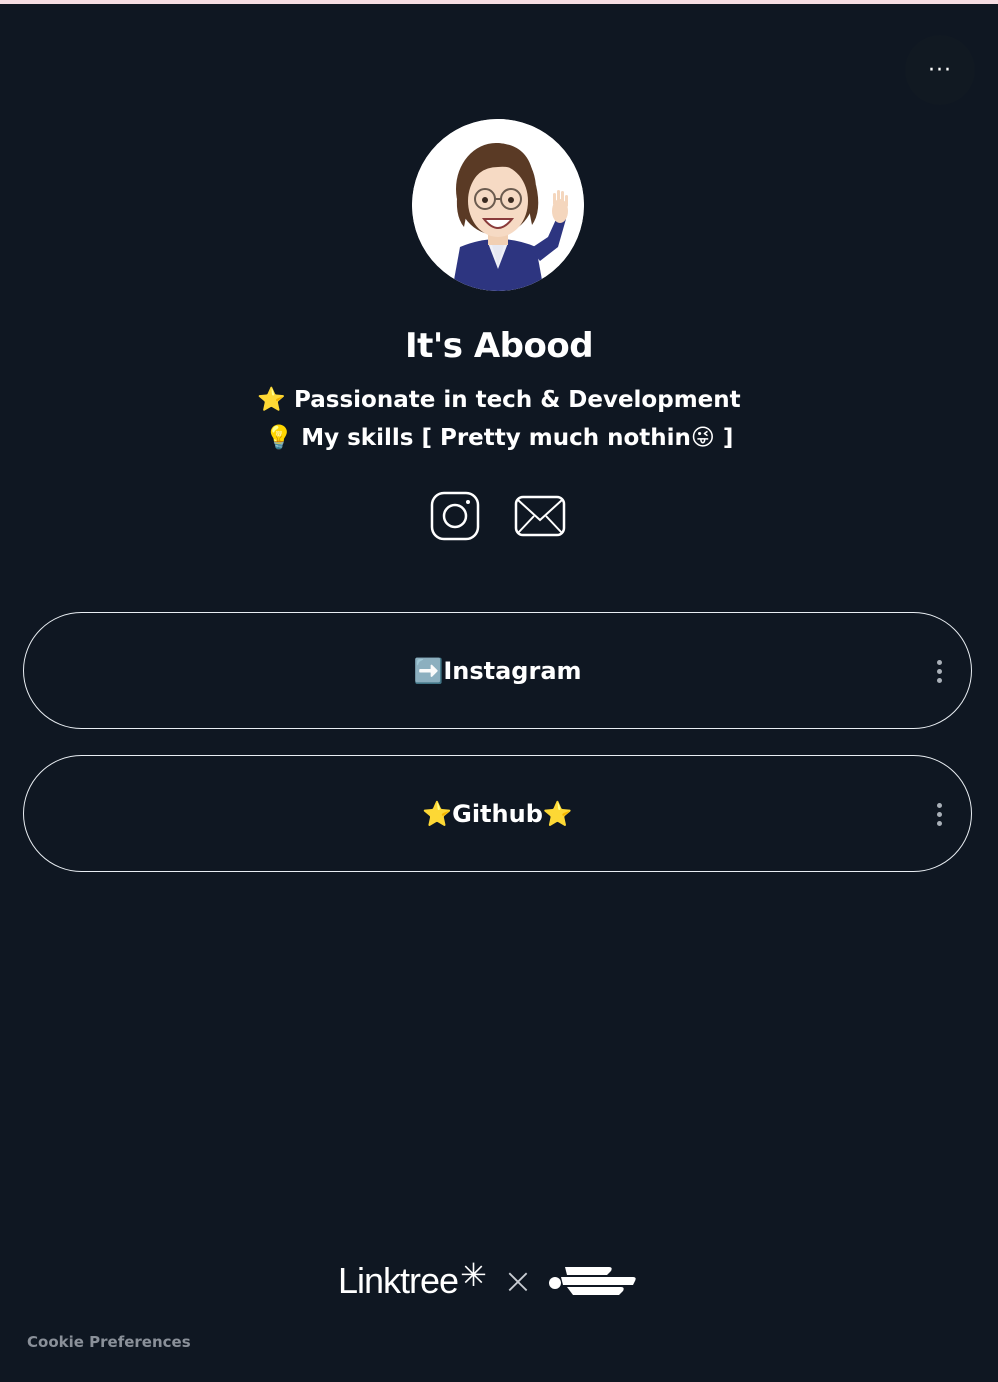  I want to click on avatar, so click(498, 205).